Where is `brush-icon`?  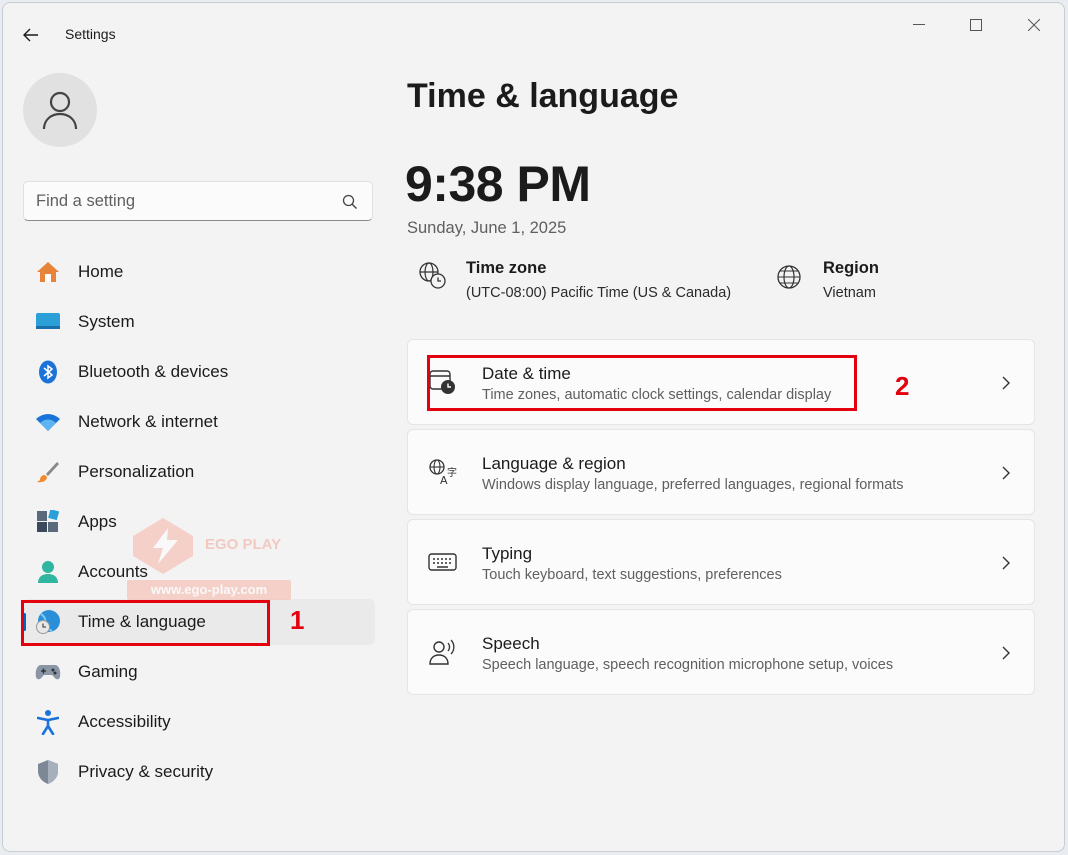 brush-icon is located at coordinates (48, 472).